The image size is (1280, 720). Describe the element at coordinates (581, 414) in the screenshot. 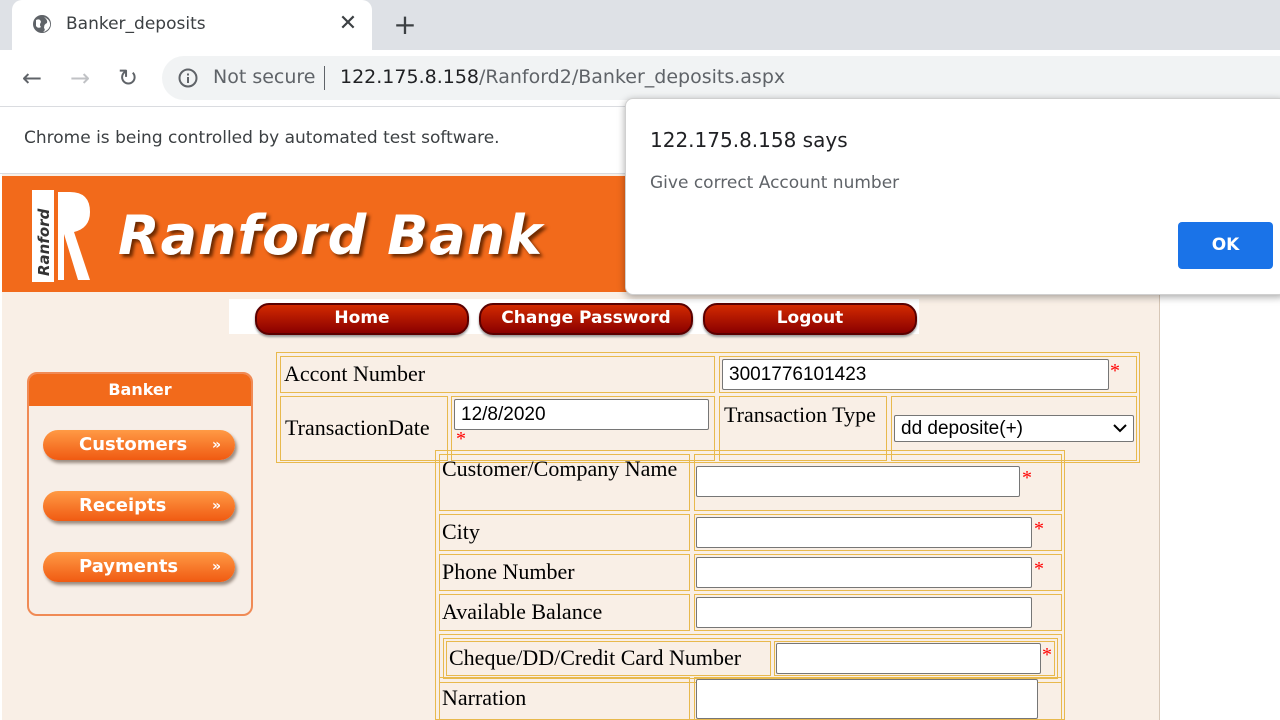

I see `transaction-date-input` at that location.